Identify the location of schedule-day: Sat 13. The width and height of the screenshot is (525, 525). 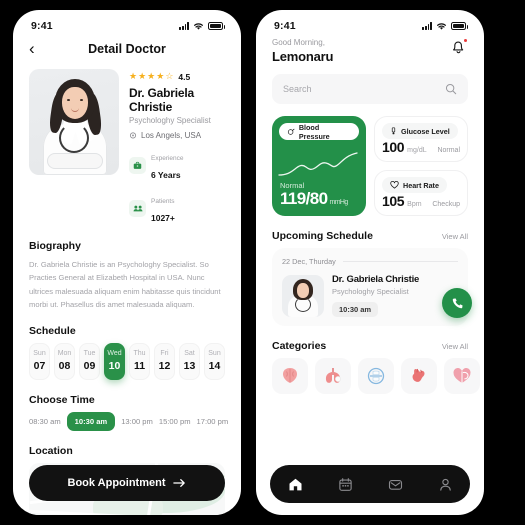
(189, 362).